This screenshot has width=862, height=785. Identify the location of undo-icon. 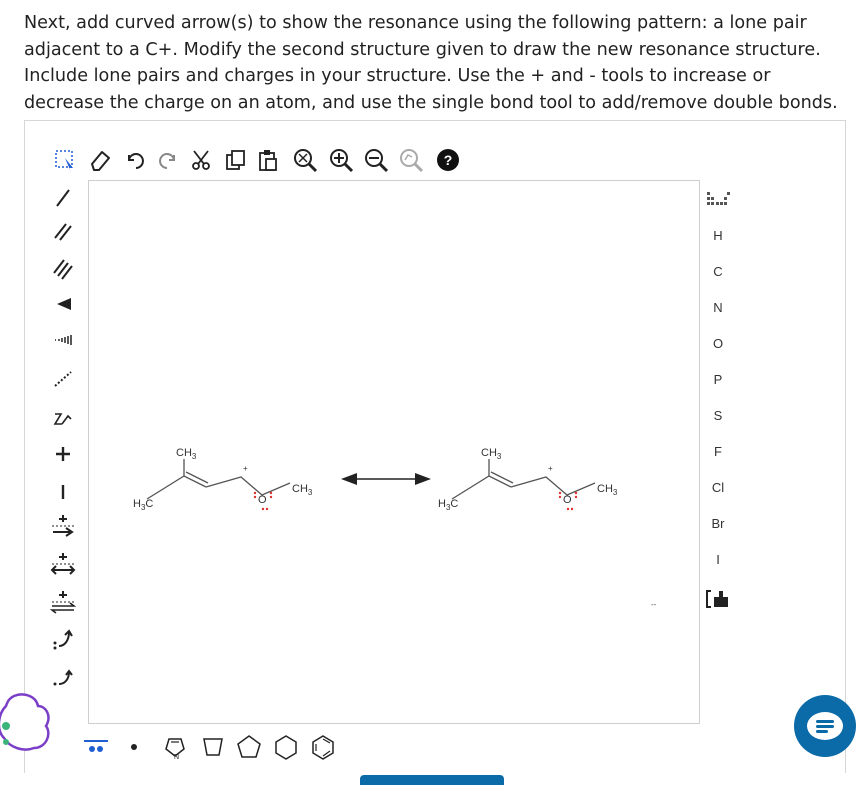
(135, 160).